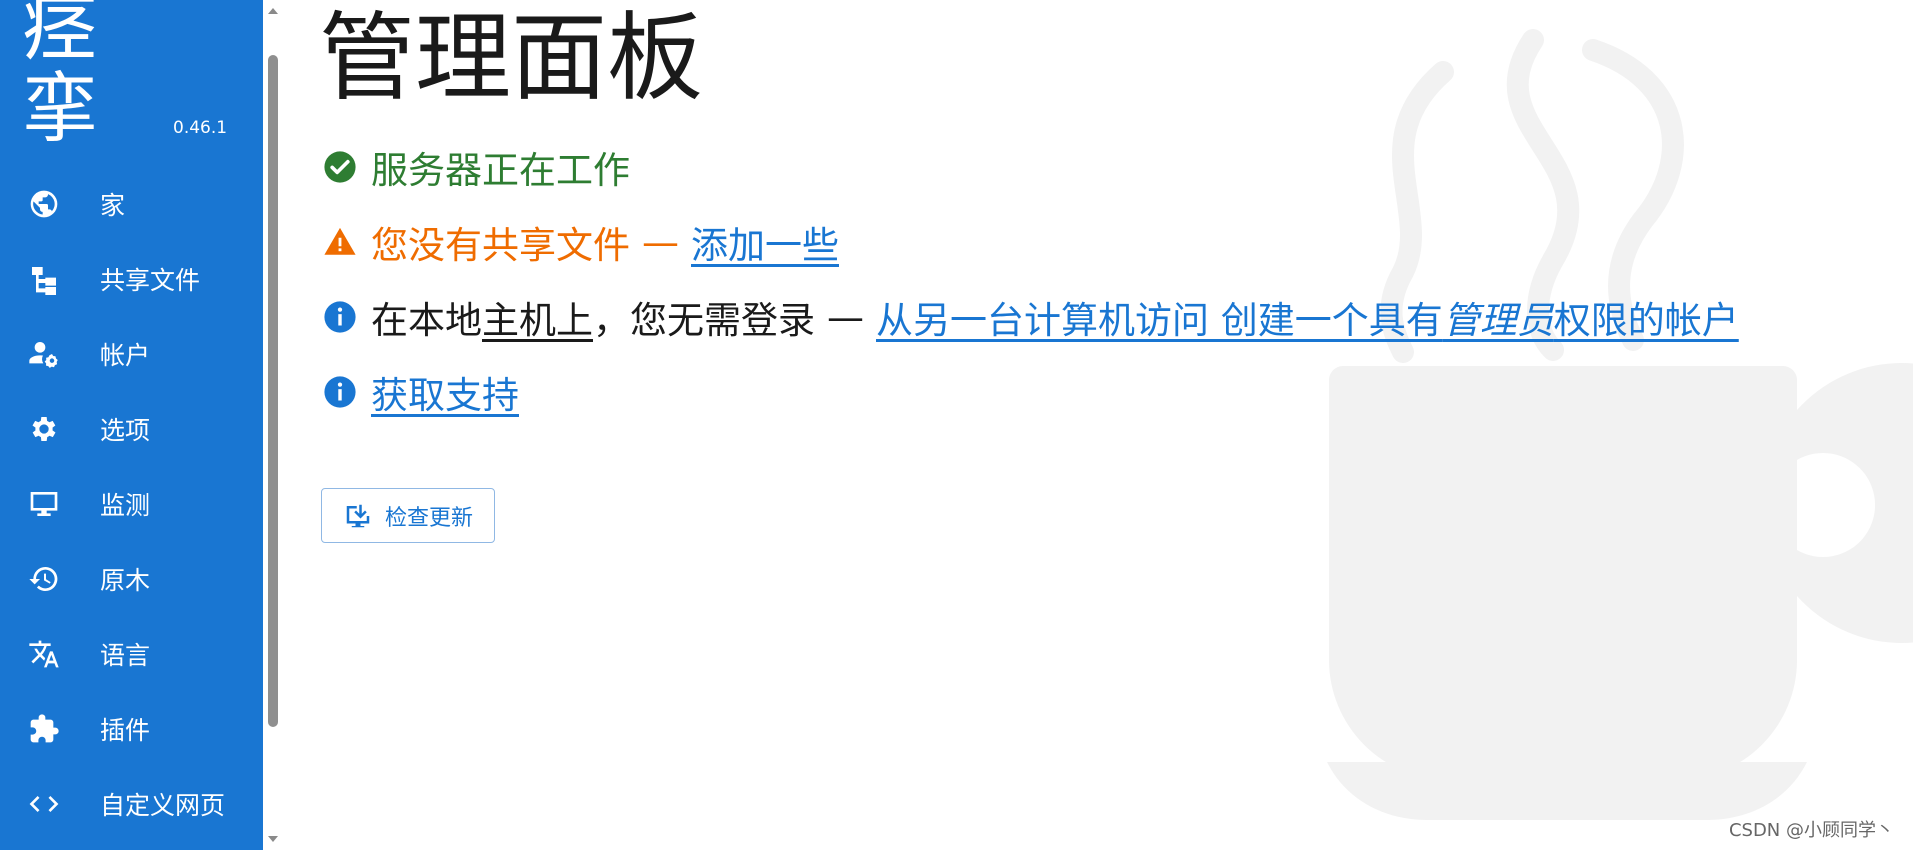 The image size is (1920, 850). What do you see at coordinates (511, 58) in the screenshot?
I see `page-title: 管理面板` at bounding box center [511, 58].